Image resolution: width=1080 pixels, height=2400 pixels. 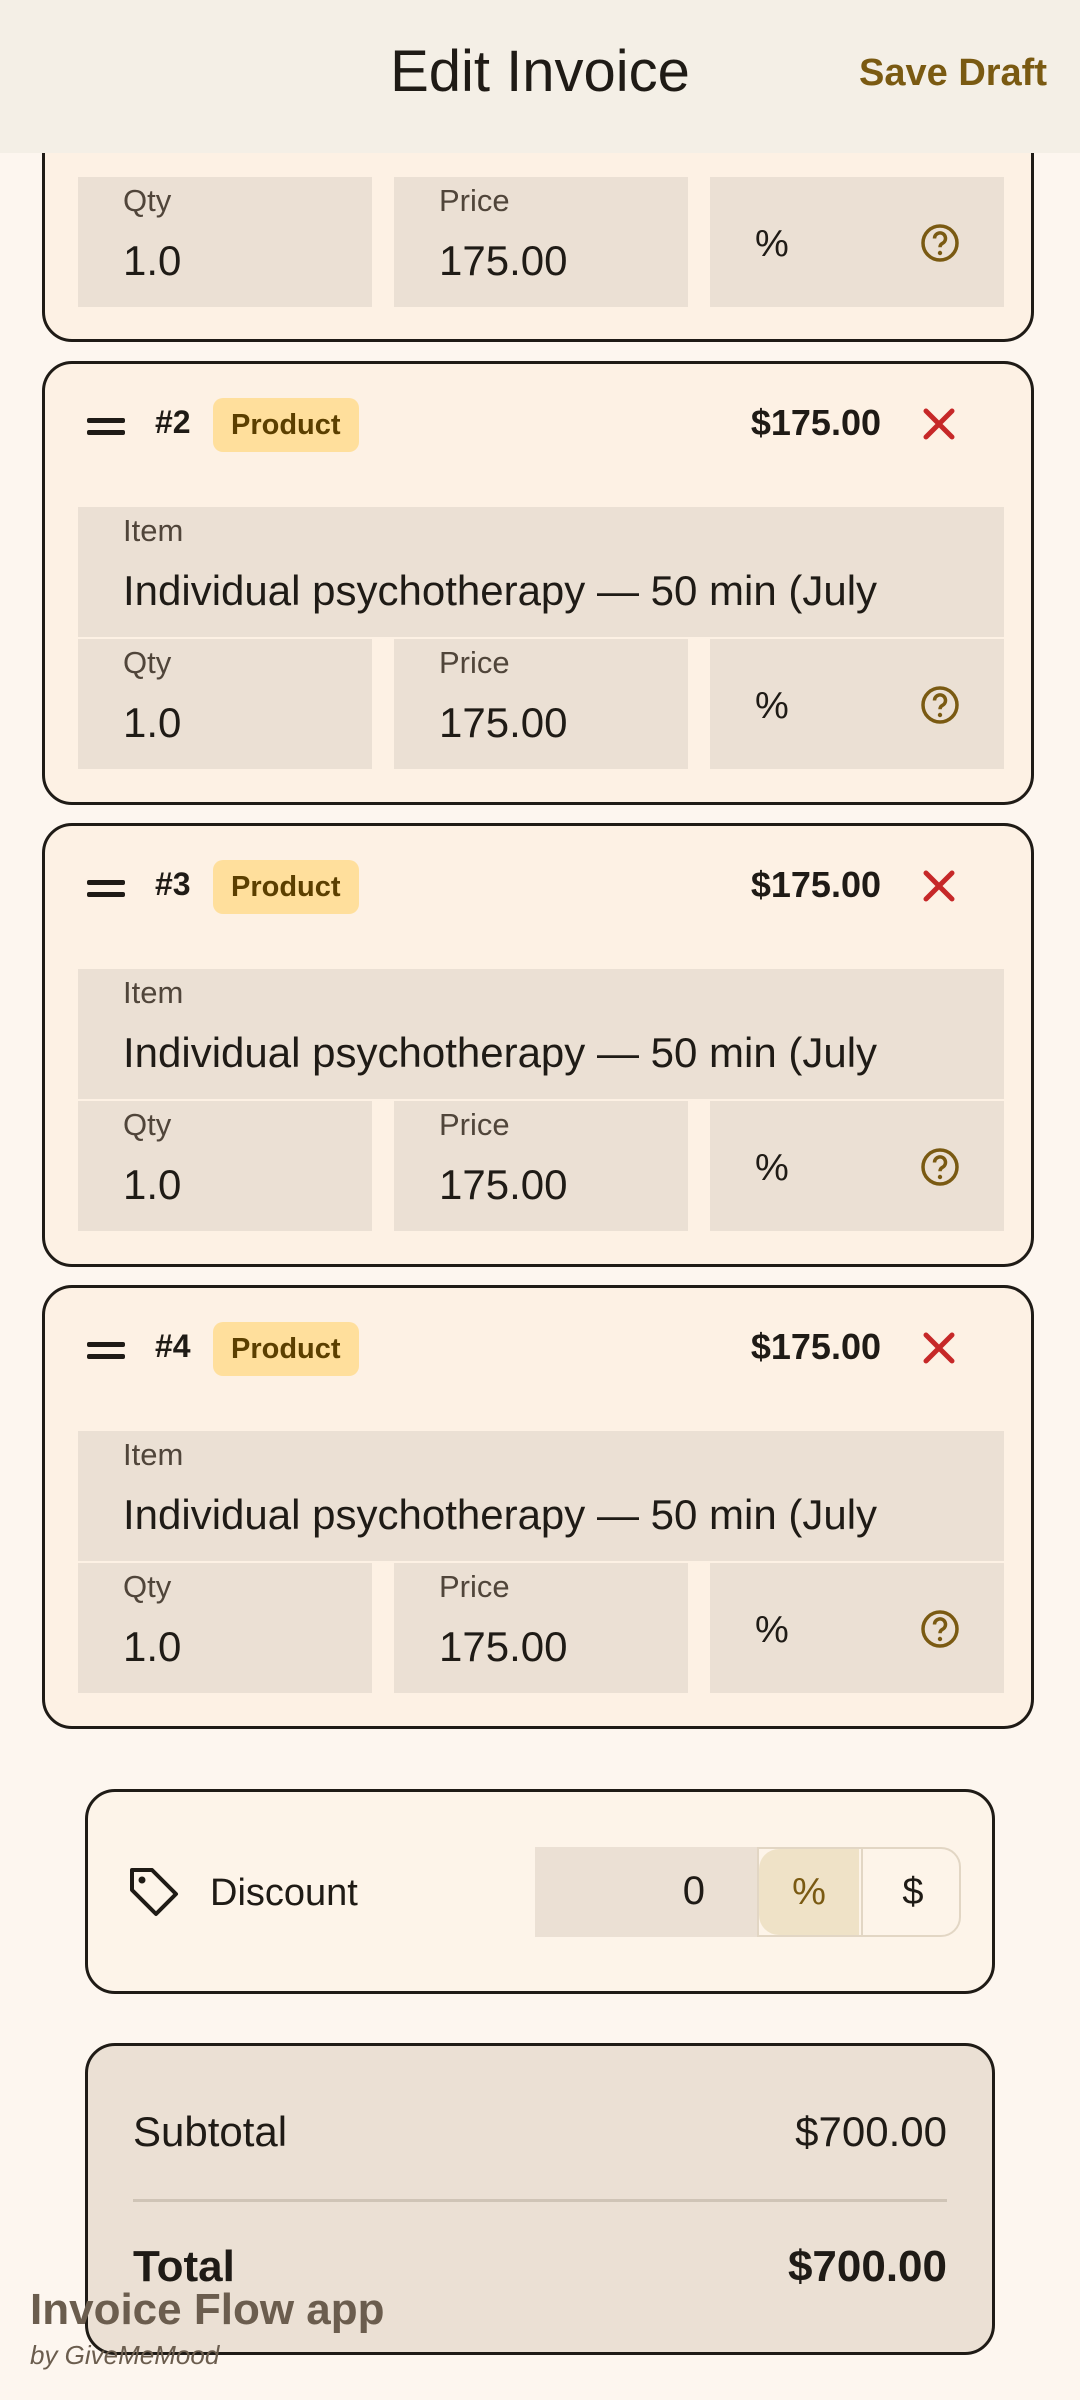 I want to click on discount-panel: Discount 0 % $, so click(x=540, y=1891).